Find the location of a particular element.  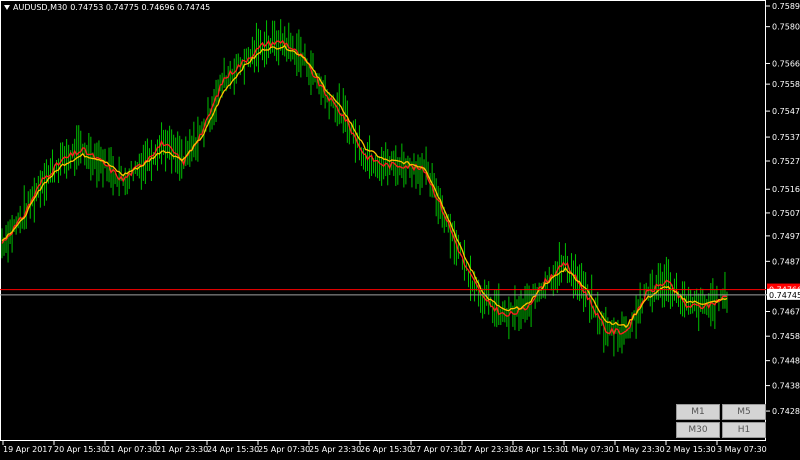

time-tick-label: 28 Apr 15:30 is located at coordinates (539, 449).